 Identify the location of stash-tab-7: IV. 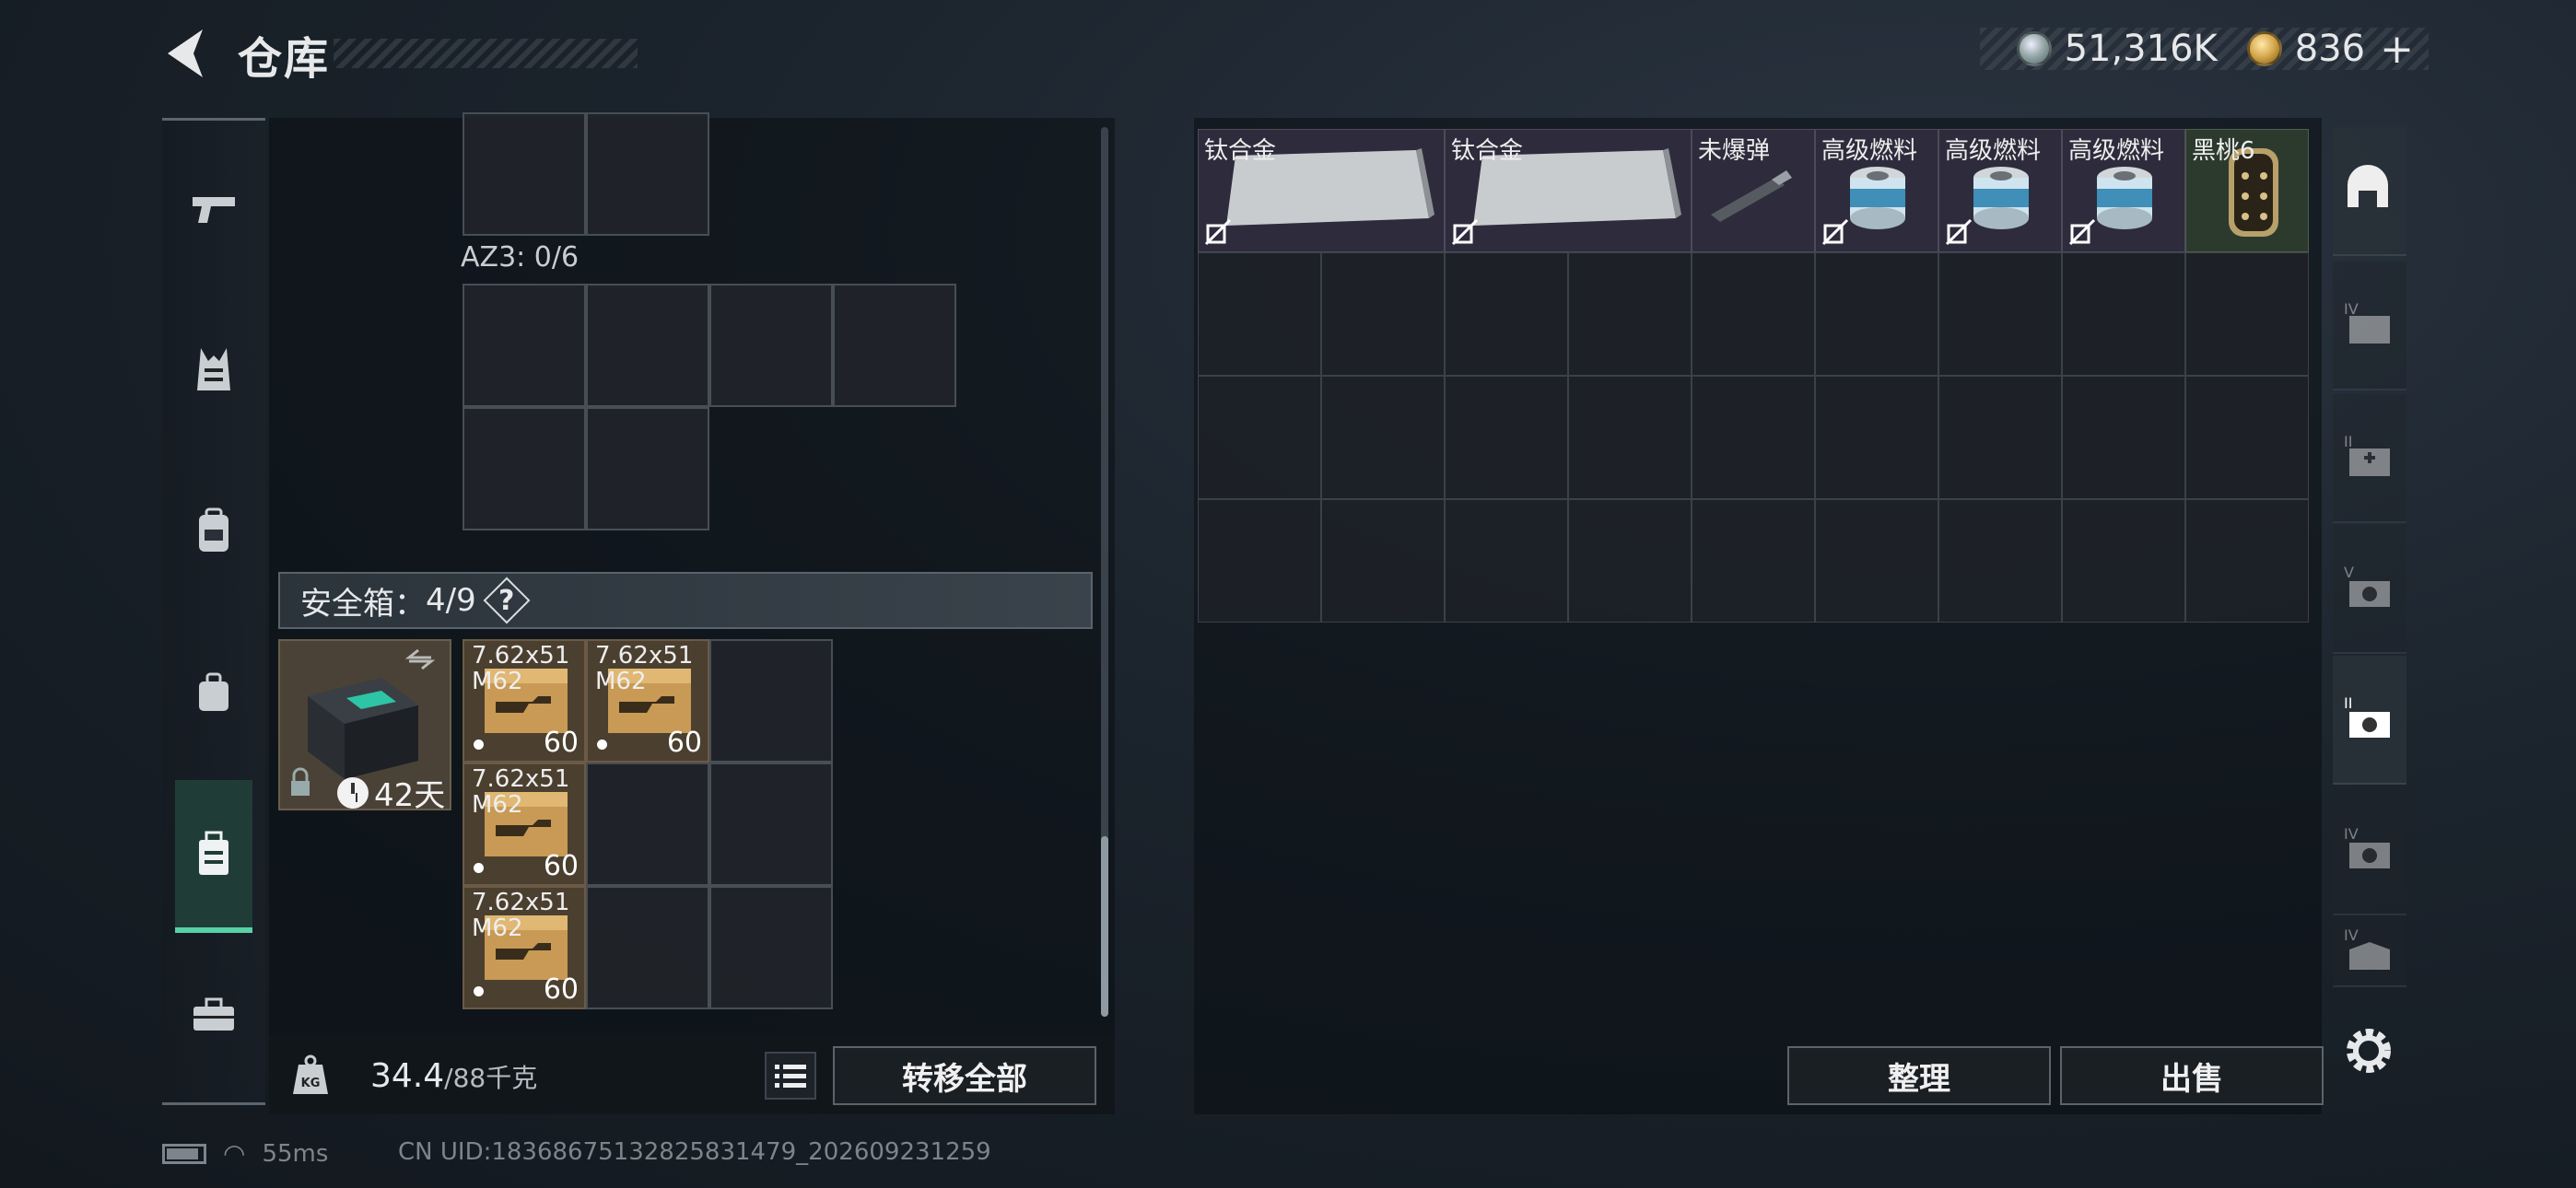
(2369, 952).